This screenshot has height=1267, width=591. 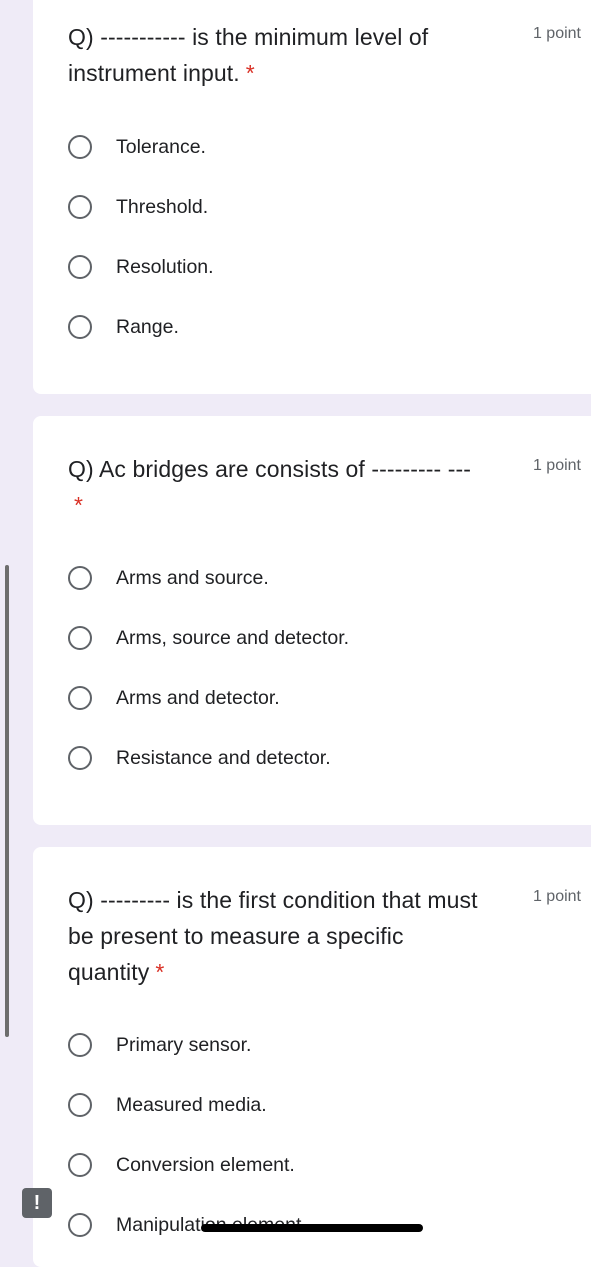 I want to click on radio-option: Resolution., so click(x=141, y=267).